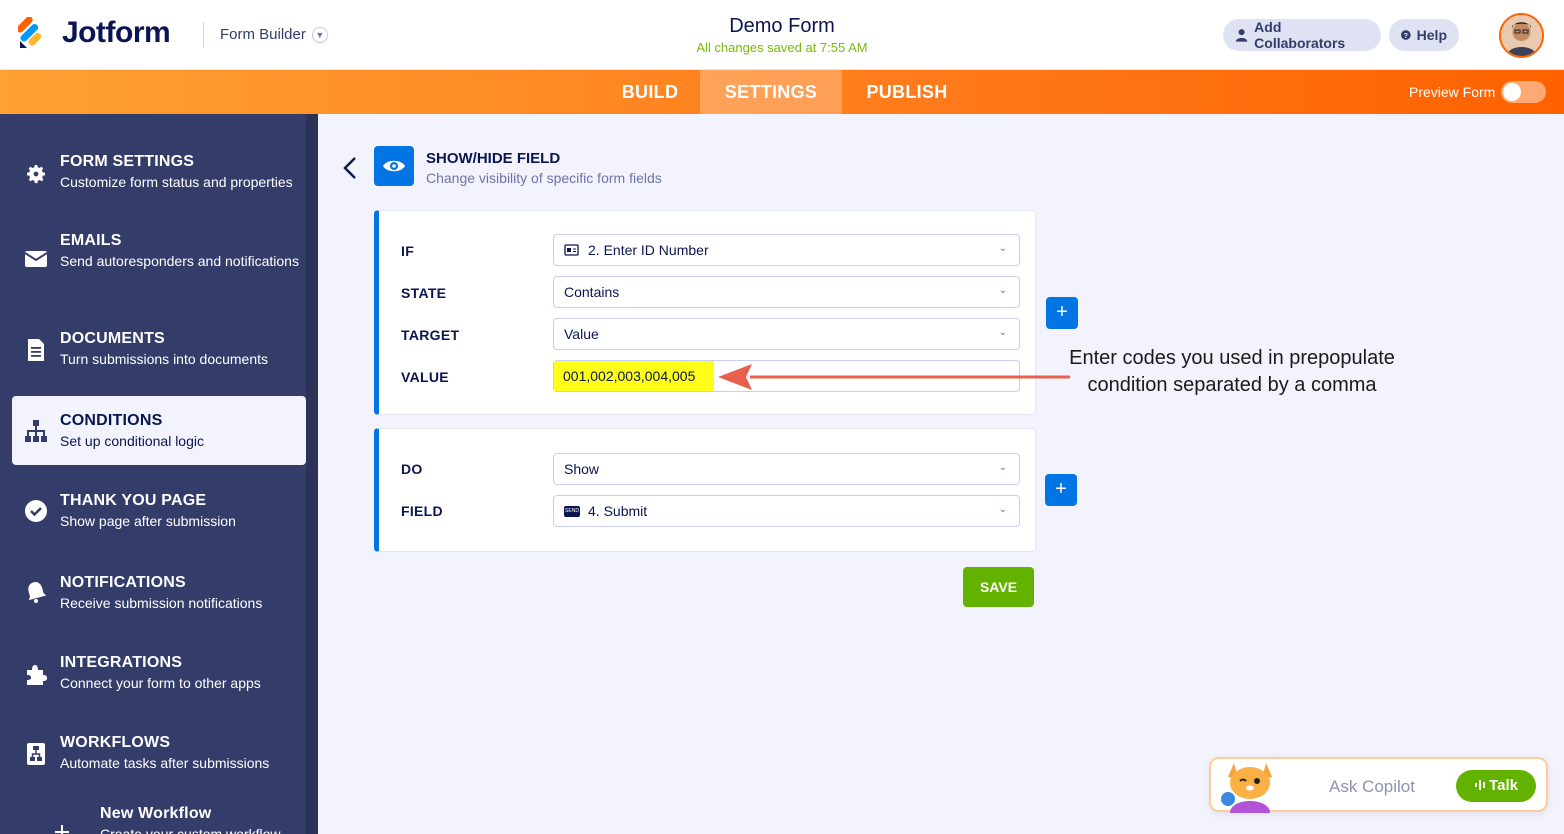 The height and width of the screenshot is (834, 1564). I want to click on gear-icon, so click(36, 174).